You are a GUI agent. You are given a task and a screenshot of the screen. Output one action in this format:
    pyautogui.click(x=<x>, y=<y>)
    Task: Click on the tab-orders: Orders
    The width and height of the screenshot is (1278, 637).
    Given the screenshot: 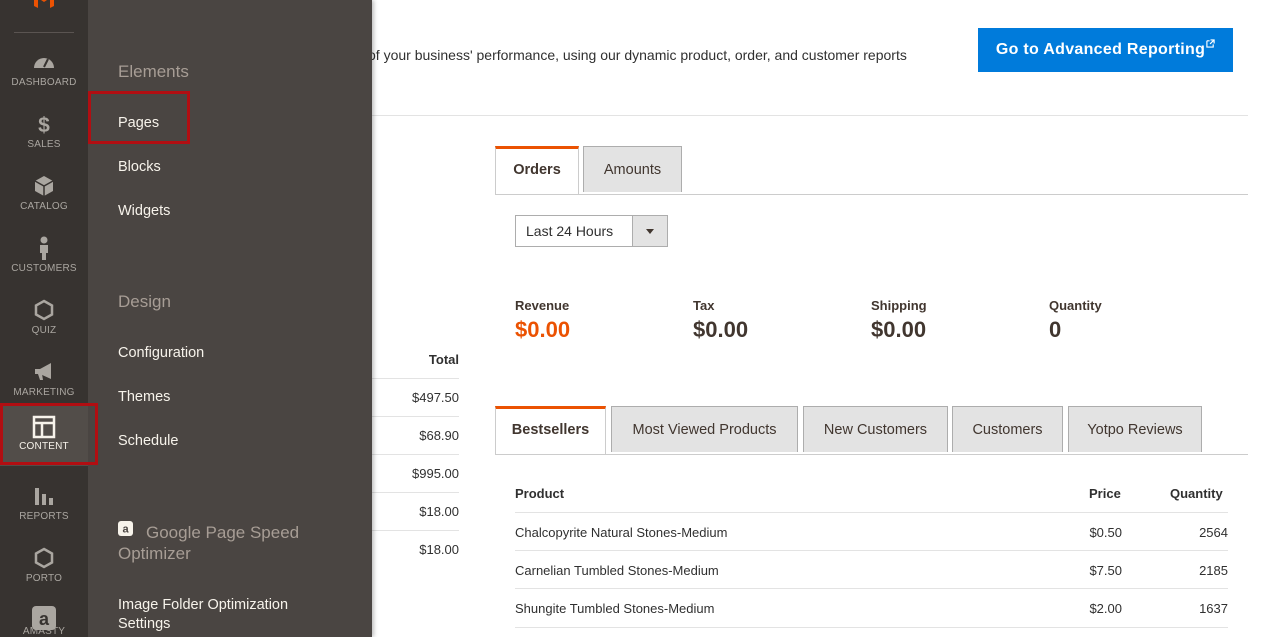 What is the action you would take?
    pyautogui.click(x=537, y=170)
    